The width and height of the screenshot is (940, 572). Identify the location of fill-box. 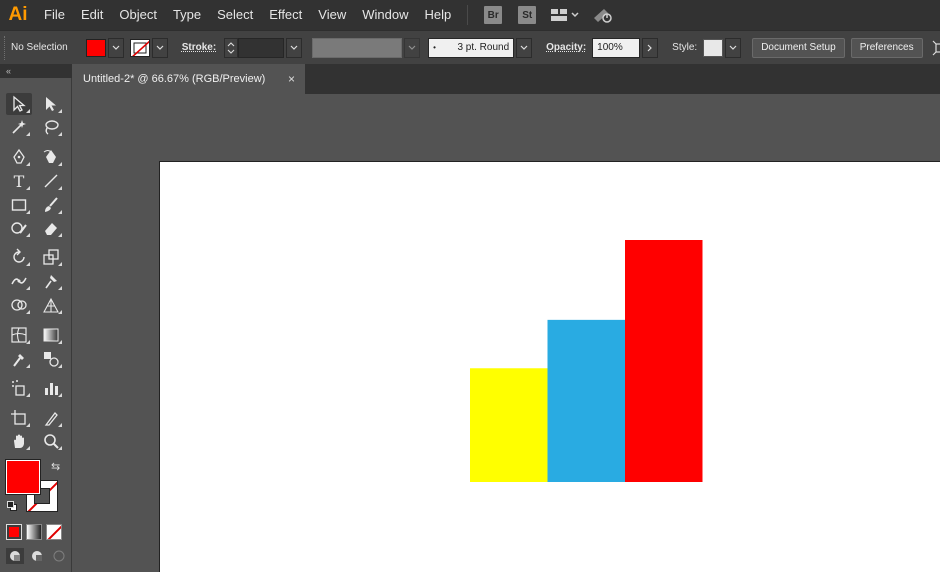
(23, 477).